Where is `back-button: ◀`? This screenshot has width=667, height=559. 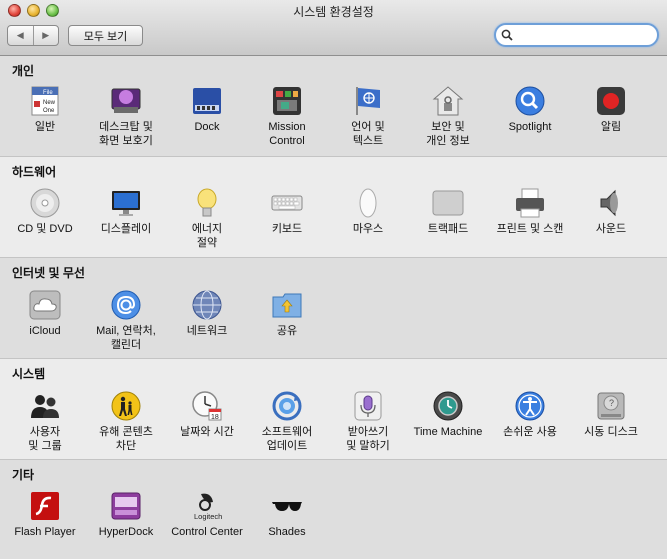
back-button: ◀ is located at coordinates (20, 35).